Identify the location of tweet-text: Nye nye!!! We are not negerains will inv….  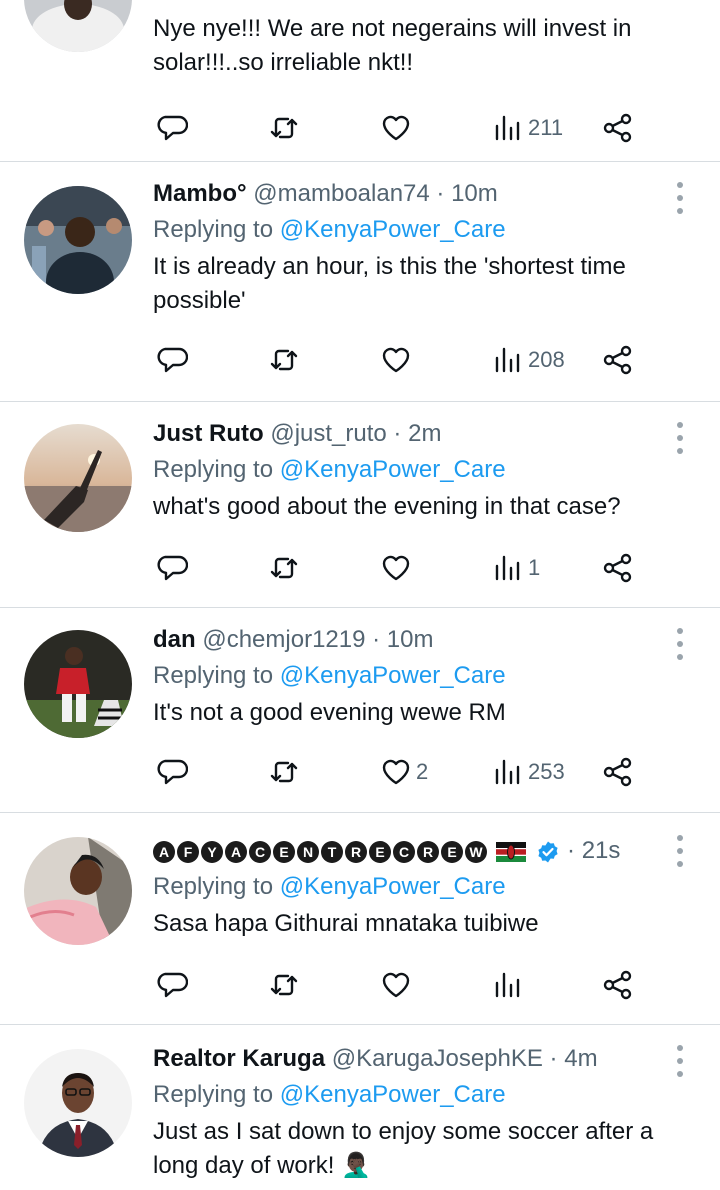
(392, 45).